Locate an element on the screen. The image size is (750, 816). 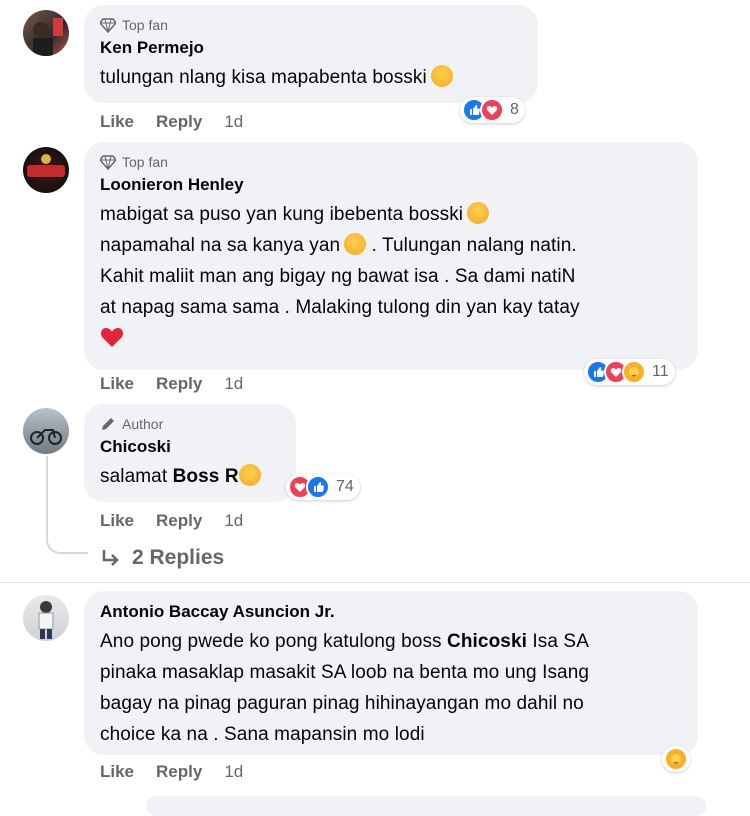
reactions-summary: 8 is located at coordinates (492, 110).